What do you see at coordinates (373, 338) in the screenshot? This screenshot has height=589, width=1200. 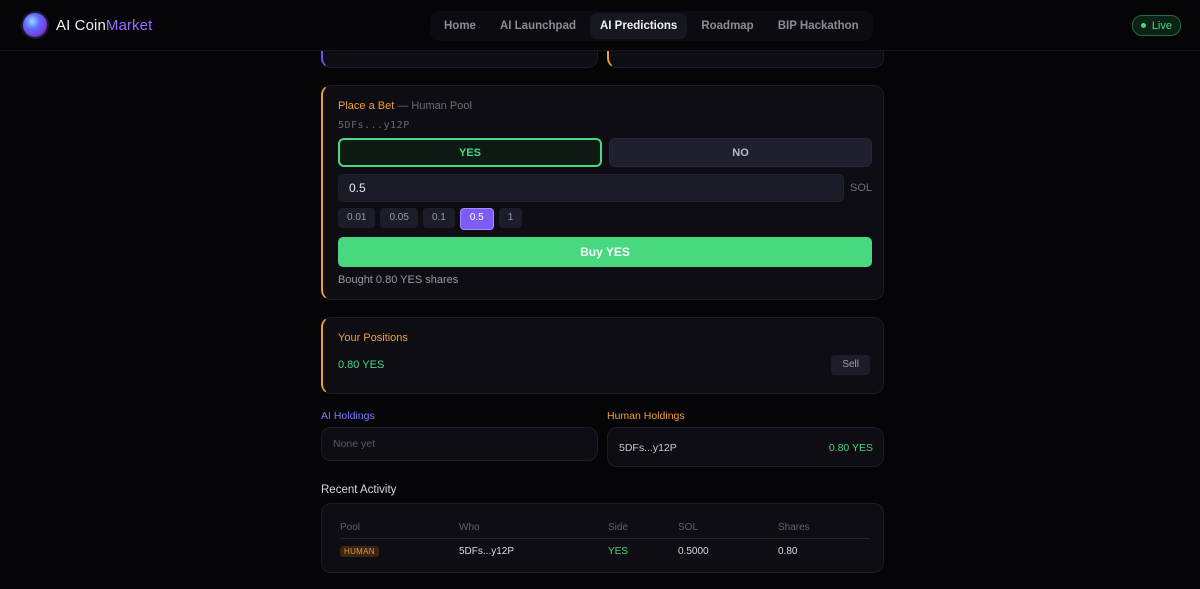 I see `positions-title: Your Positions` at bounding box center [373, 338].